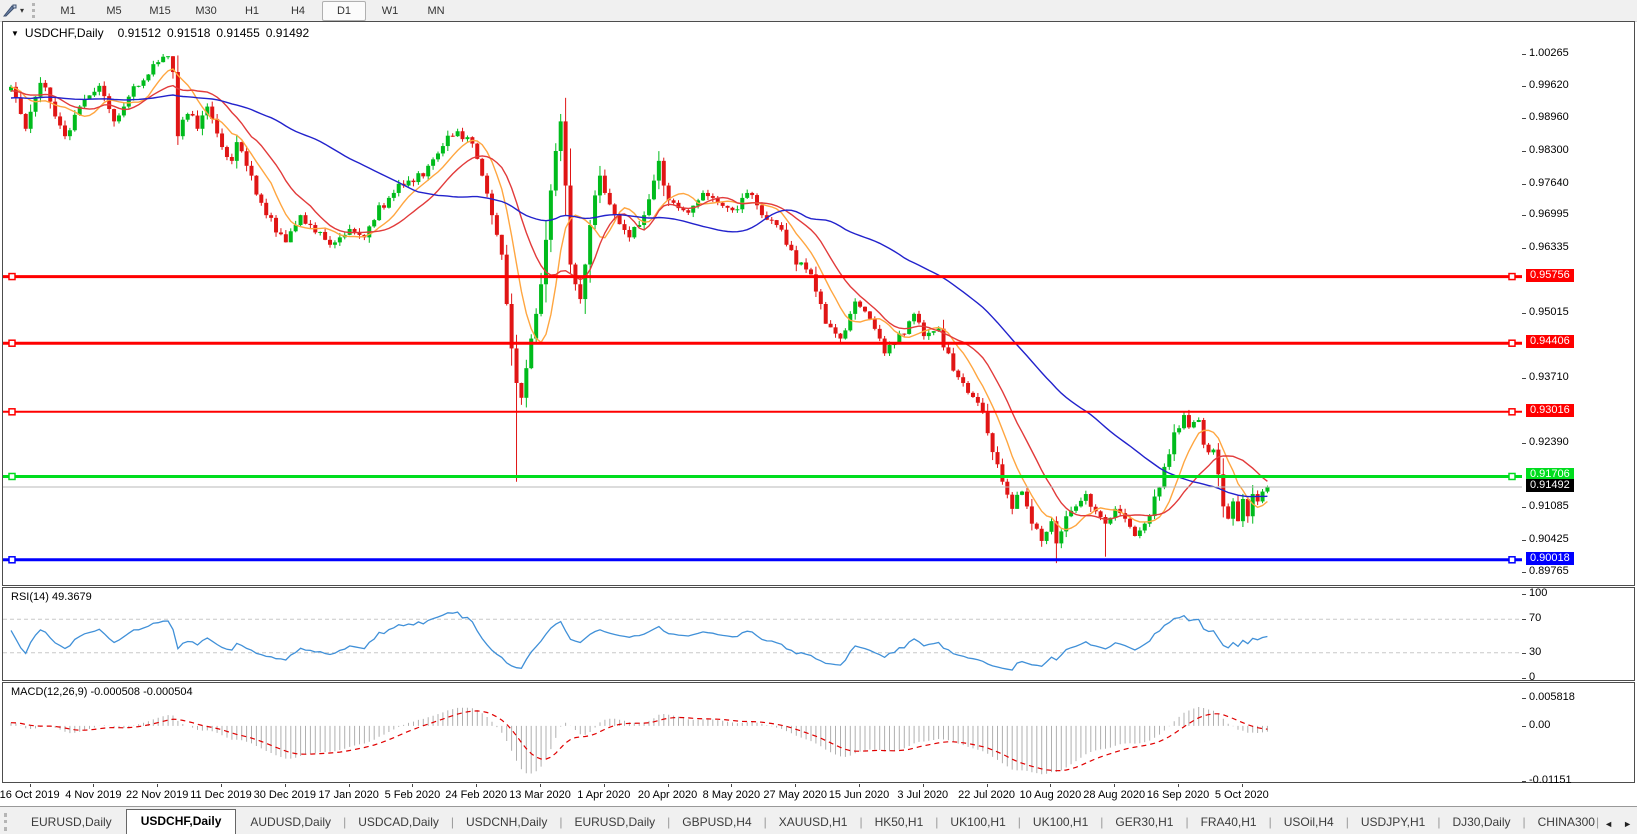  What do you see at coordinates (1540, 724) in the screenshot?
I see `macd-tick-label: 0.00` at bounding box center [1540, 724].